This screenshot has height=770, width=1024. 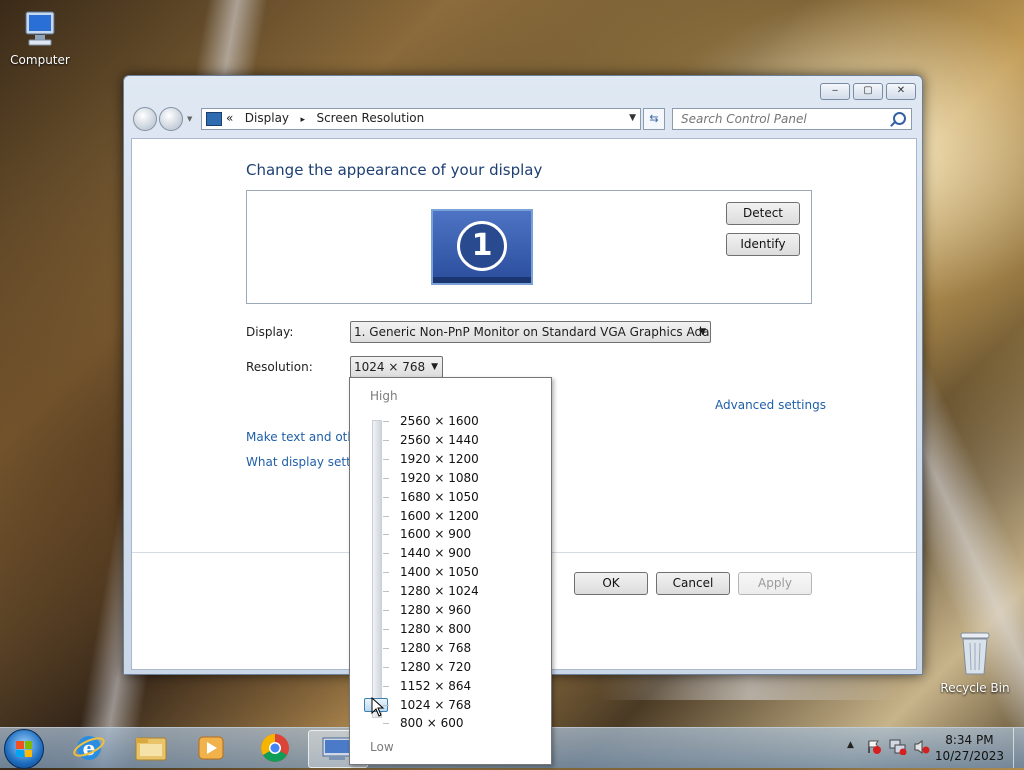 What do you see at coordinates (439, 572) in the screenshot?
I see `resolution-option: 1400 × 1050` at bounding box center [439, 572].